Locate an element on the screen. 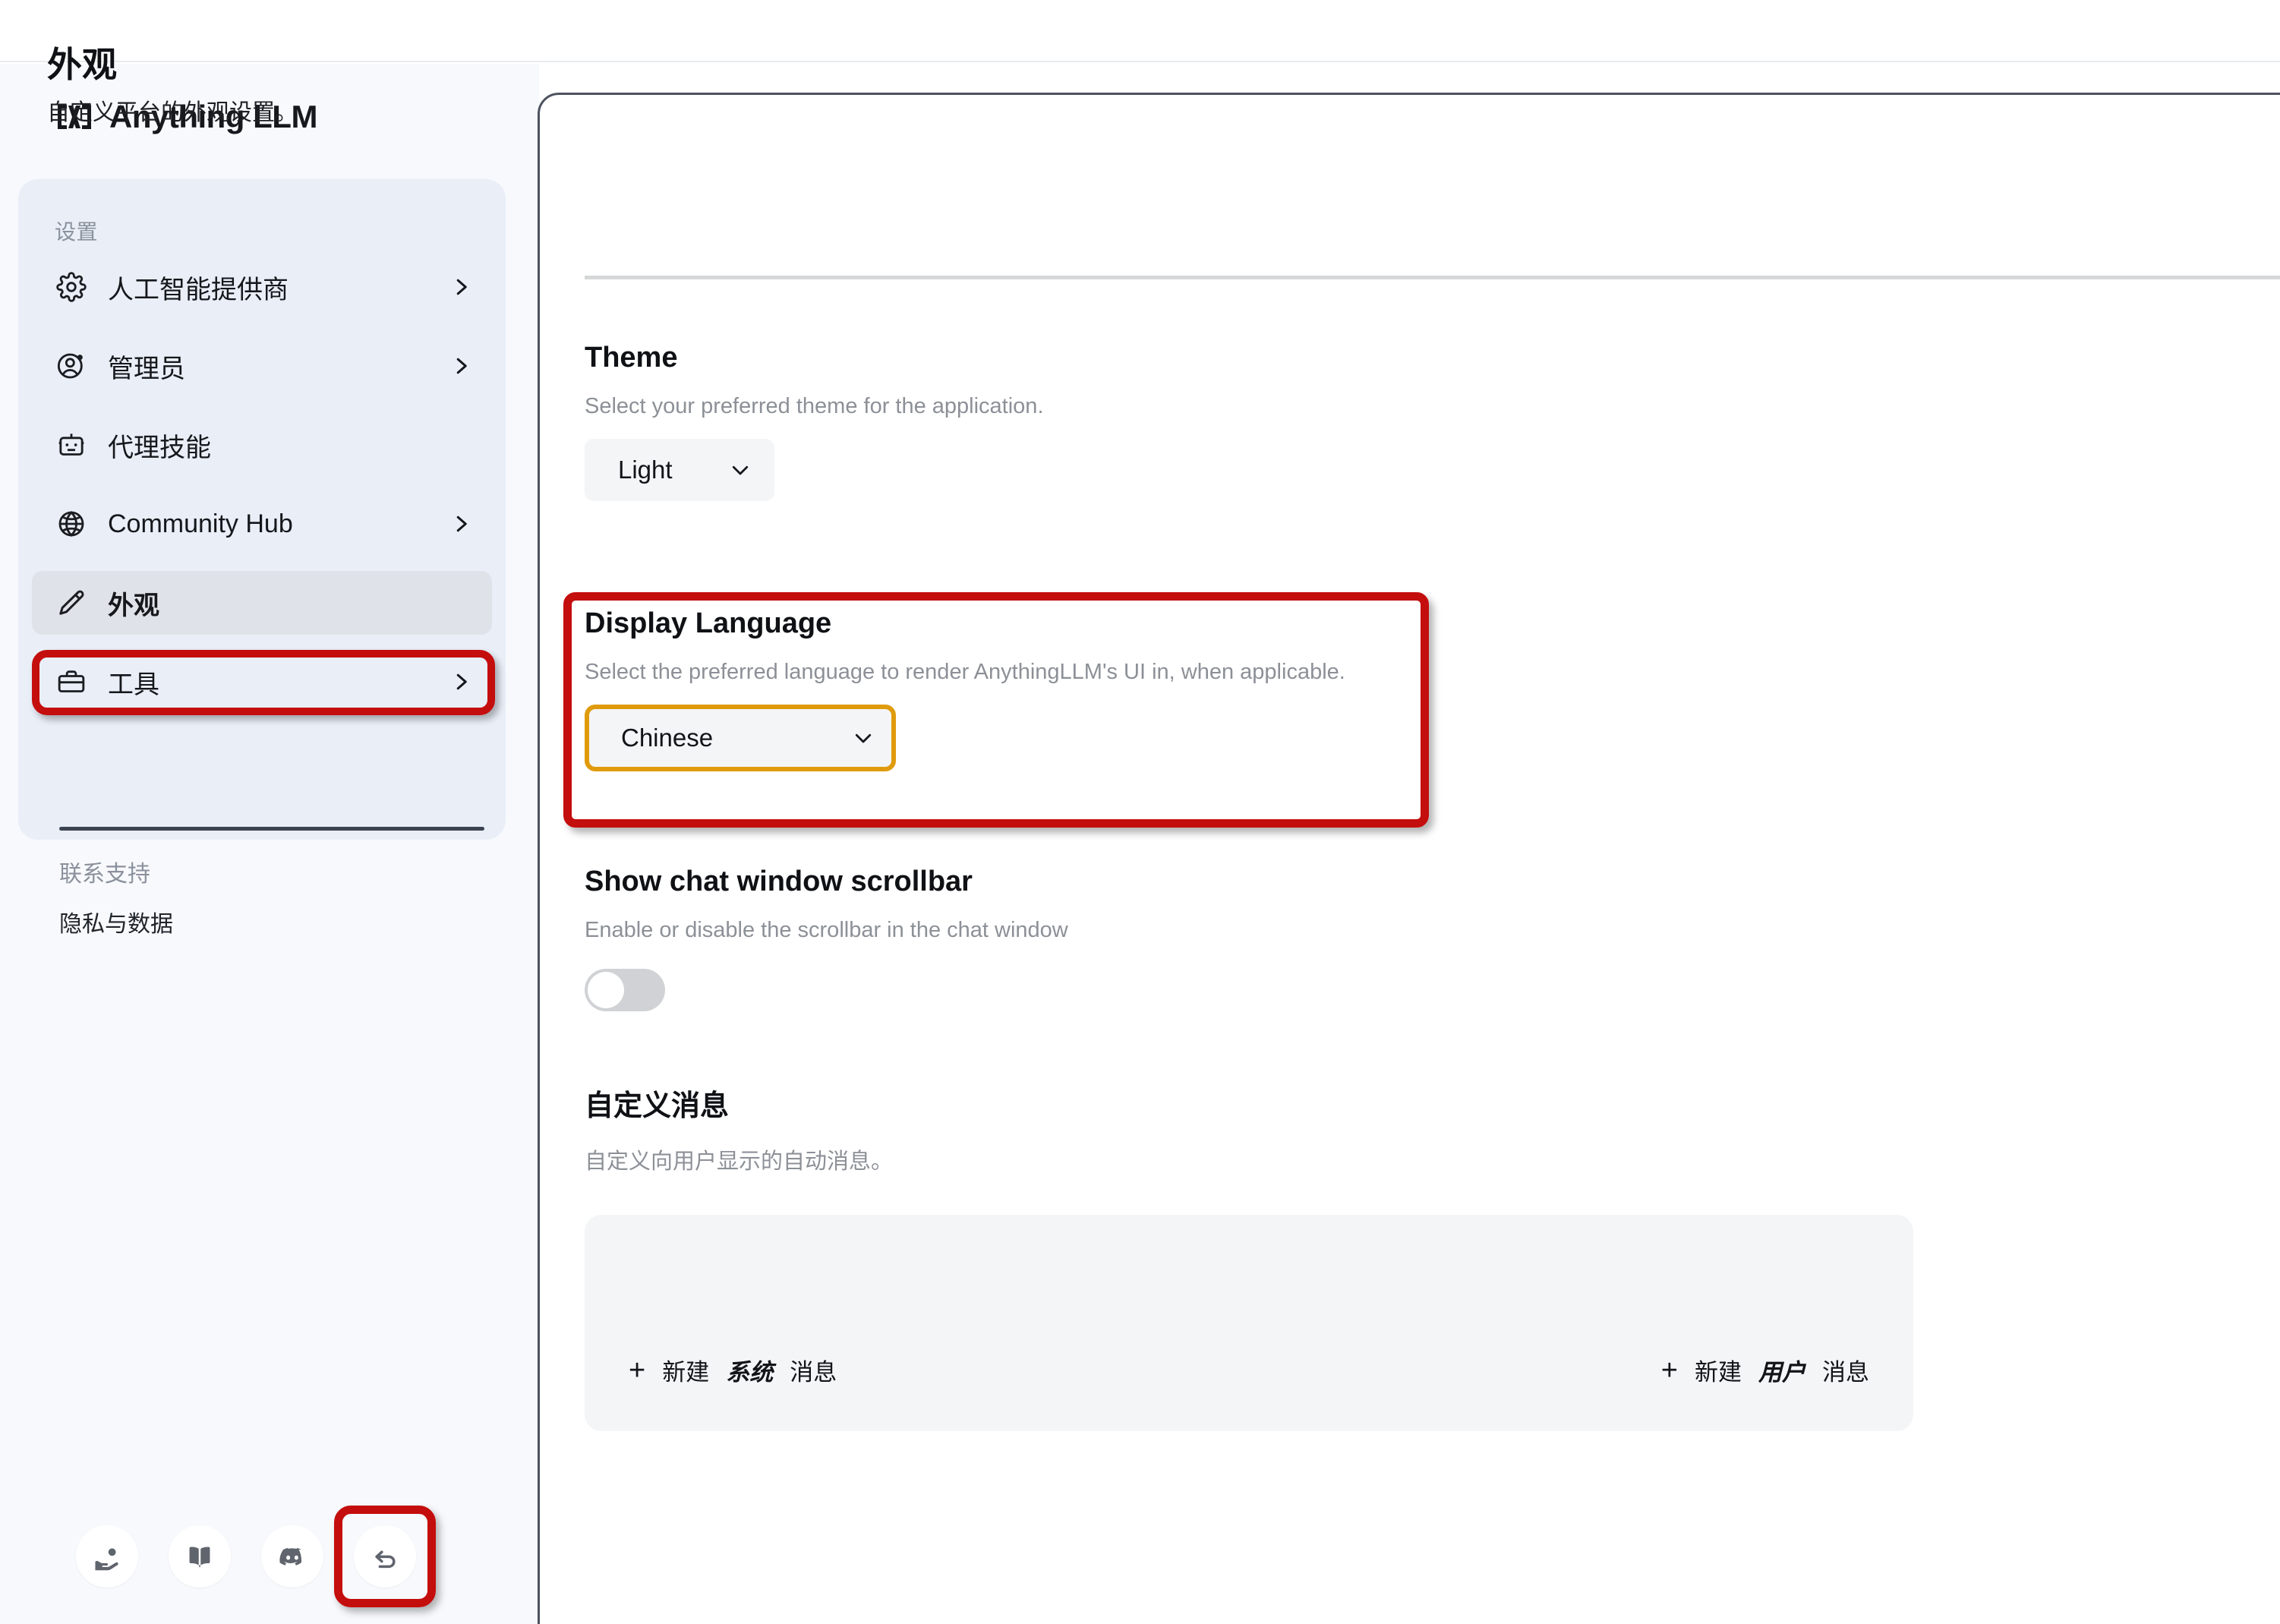  add-system-message-emphasis: 系统 is located at coordinates (750, 1373).